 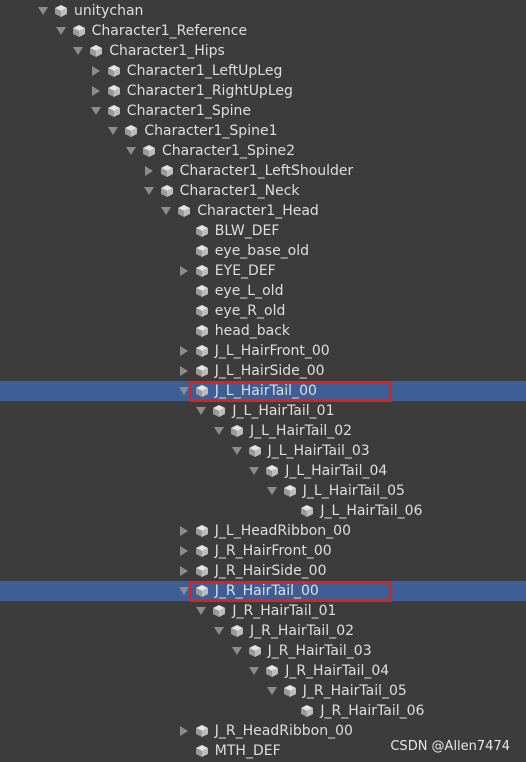 I want to click on tree-row-j-r-hairtail-02: J_R_HairTail_02, so click(x=263, y=631).